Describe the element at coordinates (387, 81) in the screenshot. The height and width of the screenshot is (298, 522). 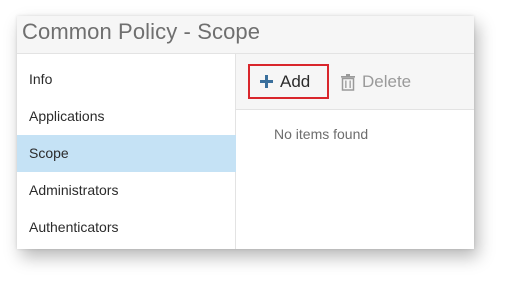
I see `delete-button-label: Delete` at that location.